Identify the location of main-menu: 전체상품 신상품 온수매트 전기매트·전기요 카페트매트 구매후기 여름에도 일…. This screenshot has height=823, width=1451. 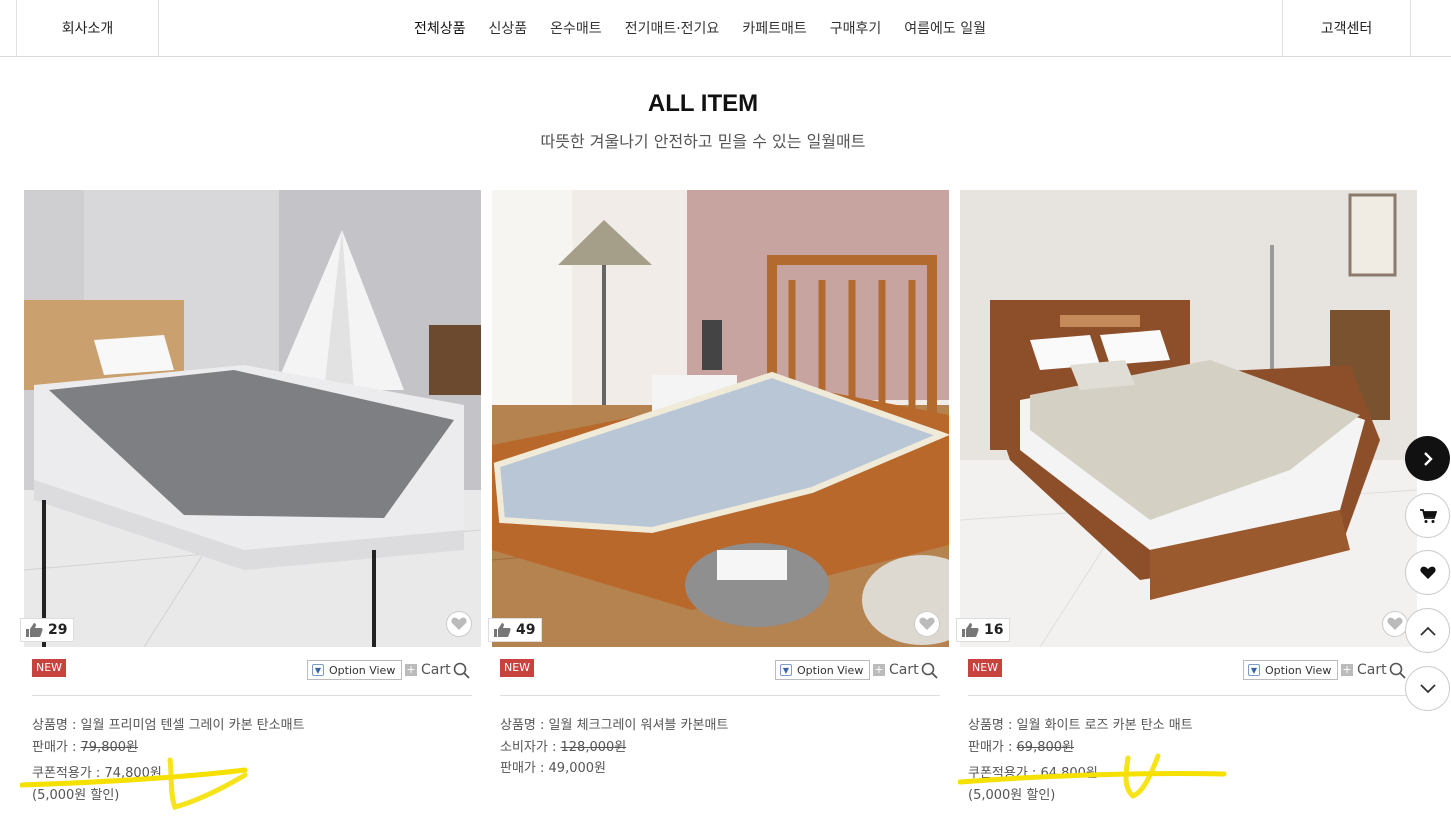
(711, 28).